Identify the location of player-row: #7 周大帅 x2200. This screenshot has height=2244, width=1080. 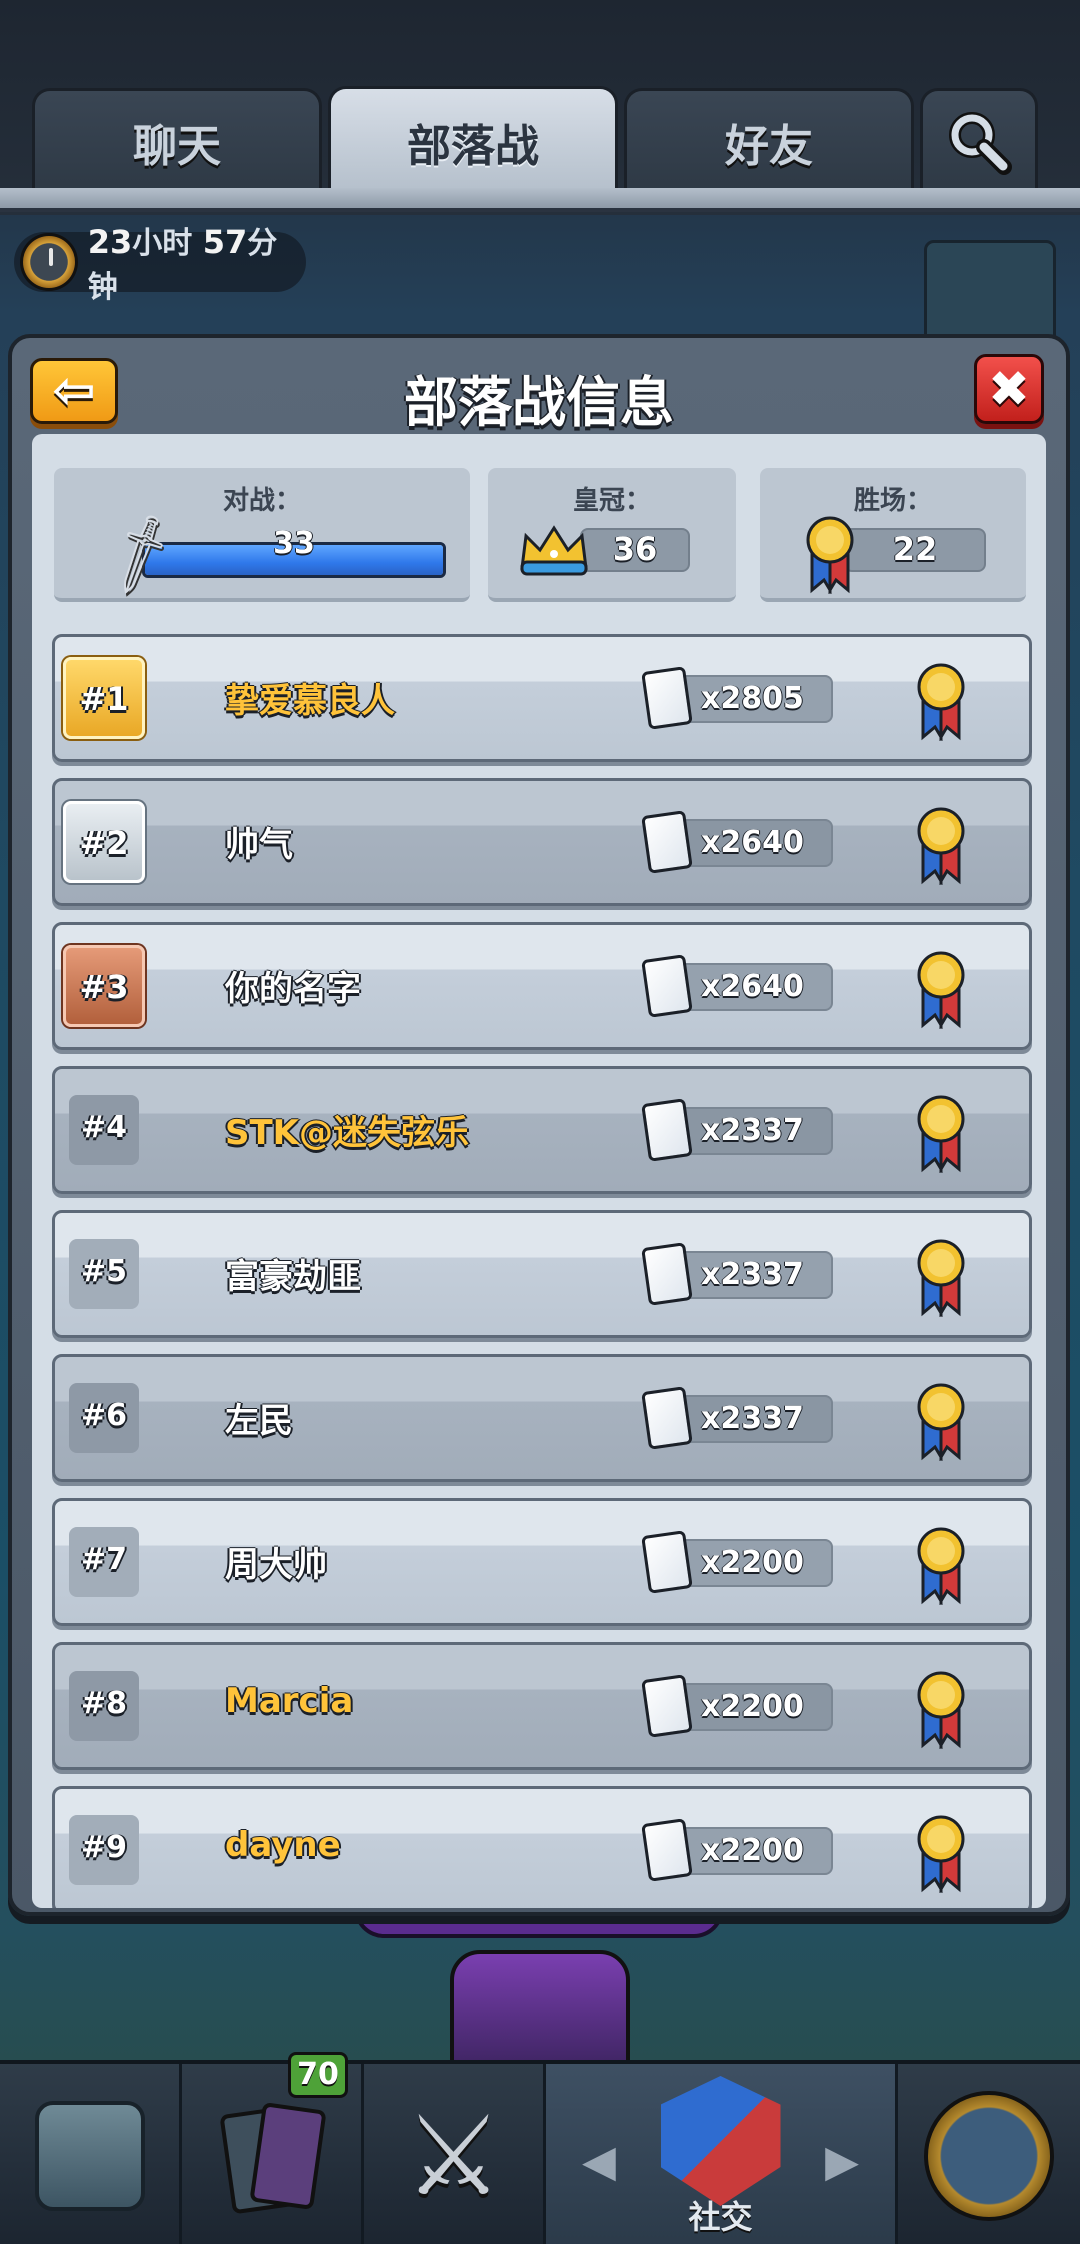
(542, 1562).